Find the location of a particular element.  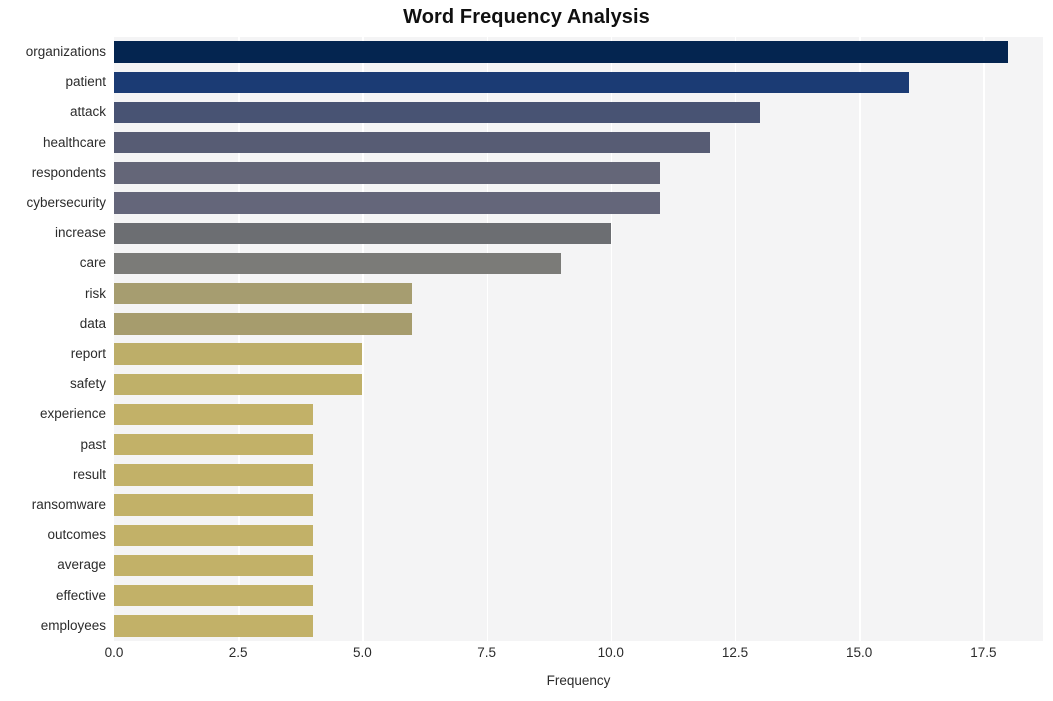

y-axis-tick-label: respondents is located at coordinates (68, 172).